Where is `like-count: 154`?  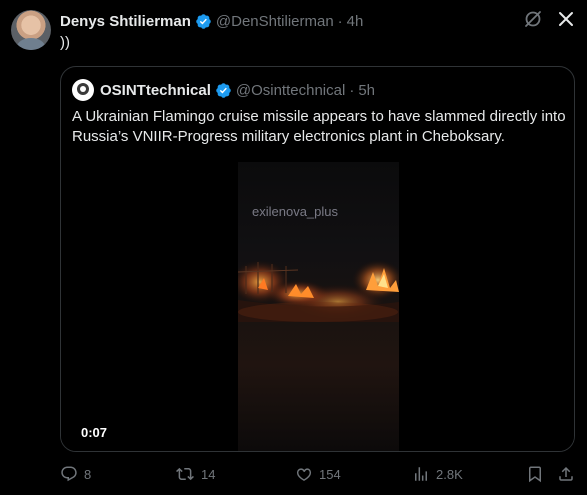 like-count: 154 is located at coordinates (330, 474).